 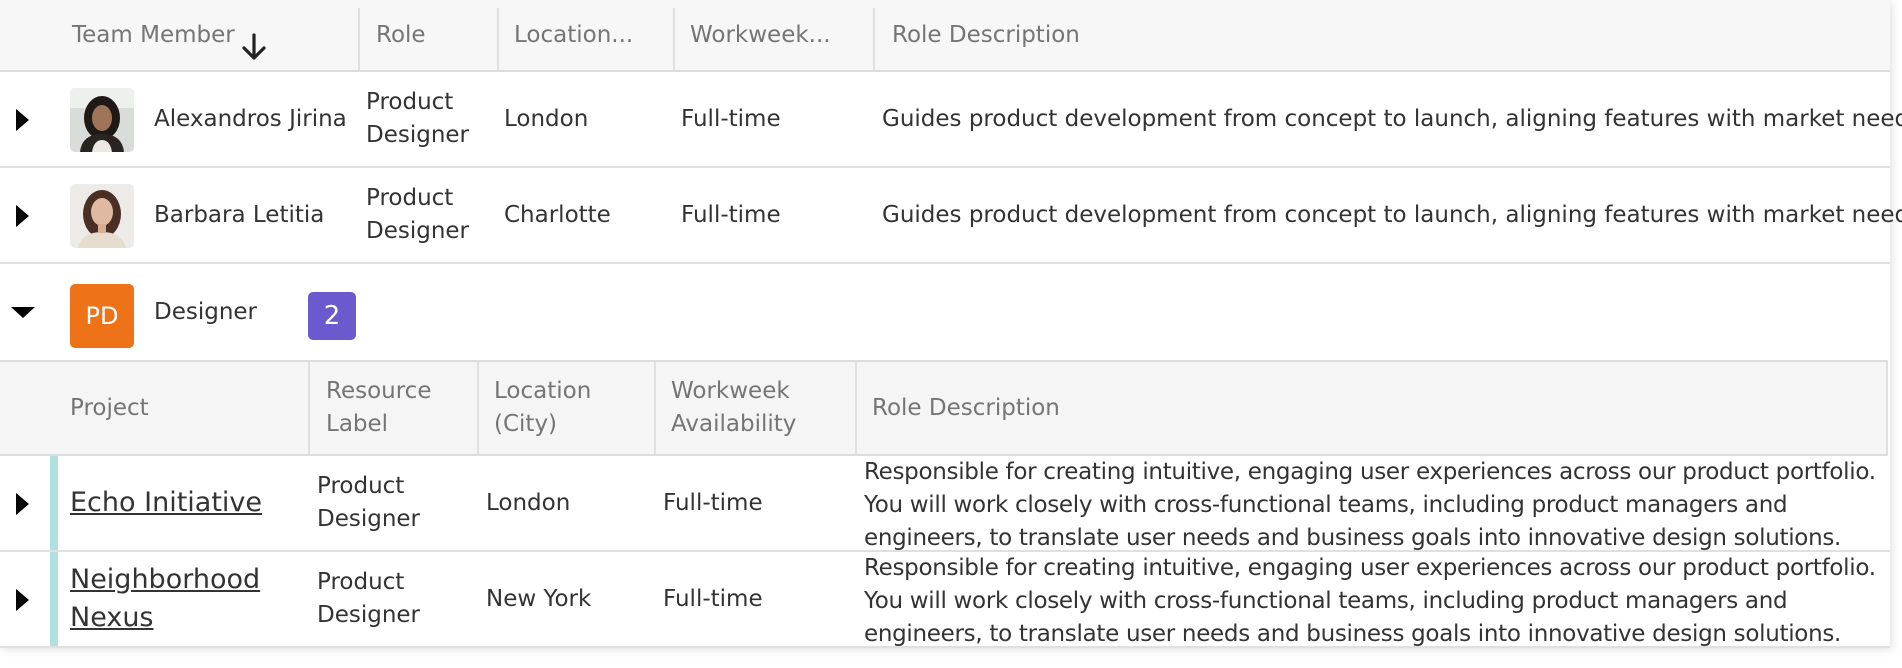 What do you see at coordinates (557, 214) in the screenshot?
I see `location-text: Charlotte` at bounding box center [557, 214].